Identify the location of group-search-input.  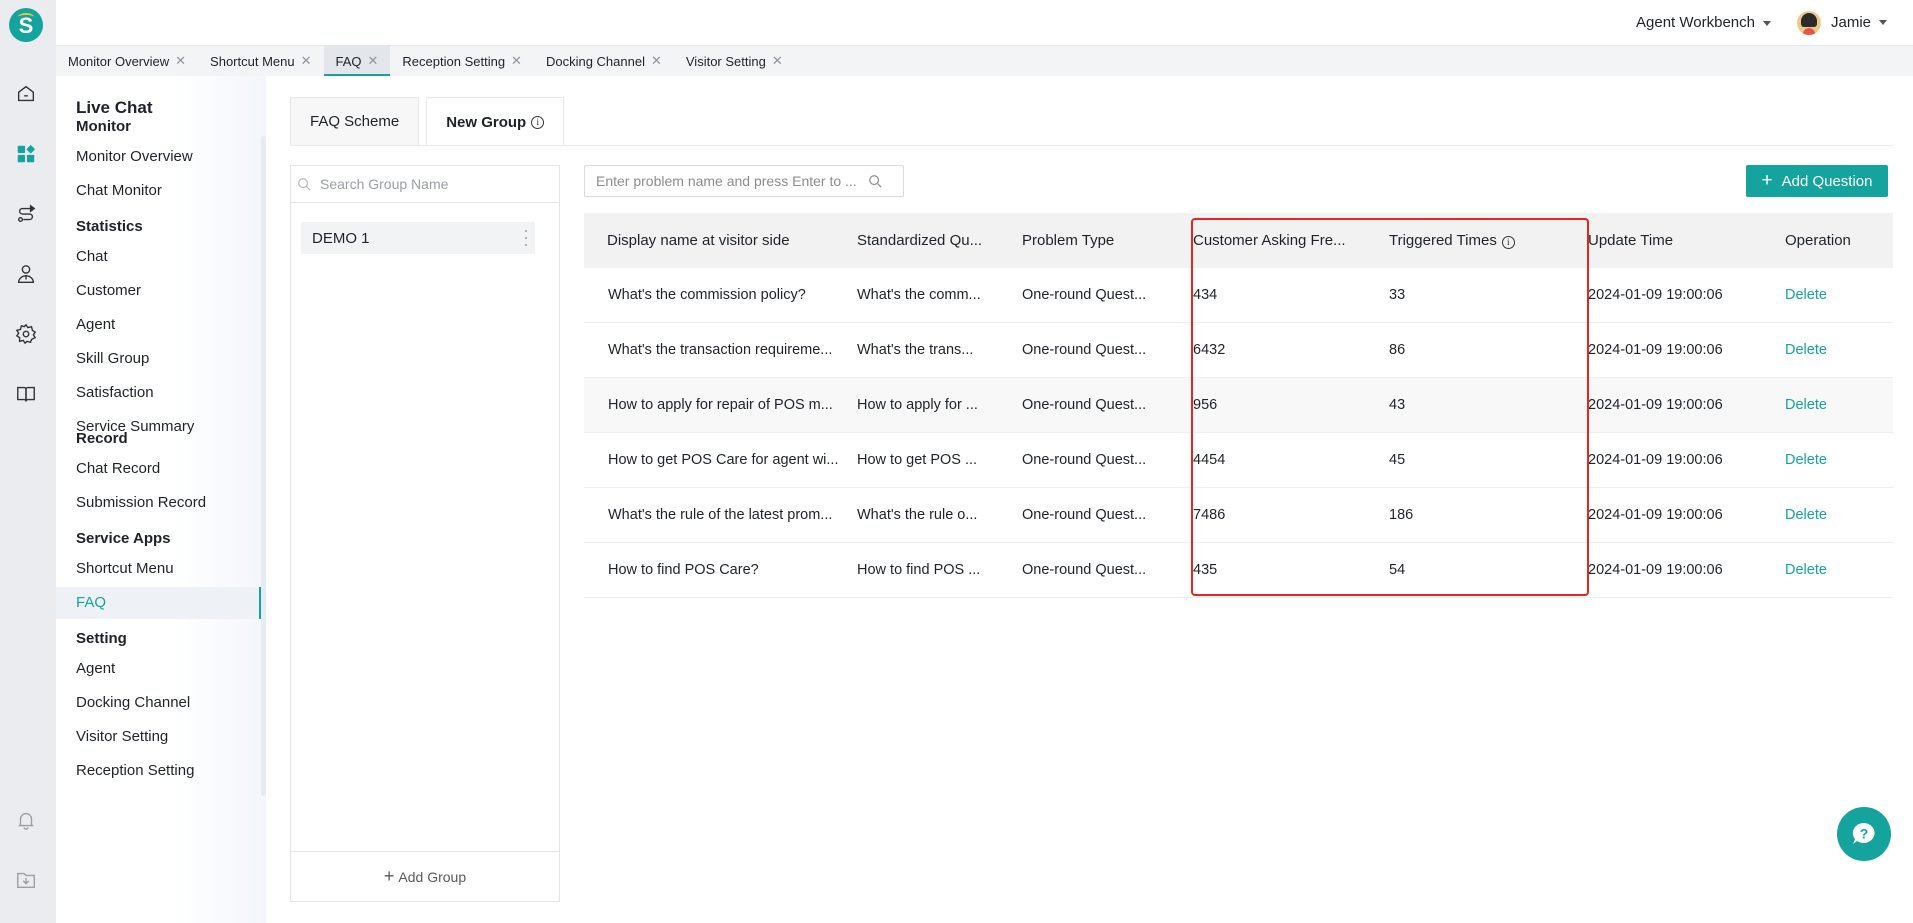
(430, 184).